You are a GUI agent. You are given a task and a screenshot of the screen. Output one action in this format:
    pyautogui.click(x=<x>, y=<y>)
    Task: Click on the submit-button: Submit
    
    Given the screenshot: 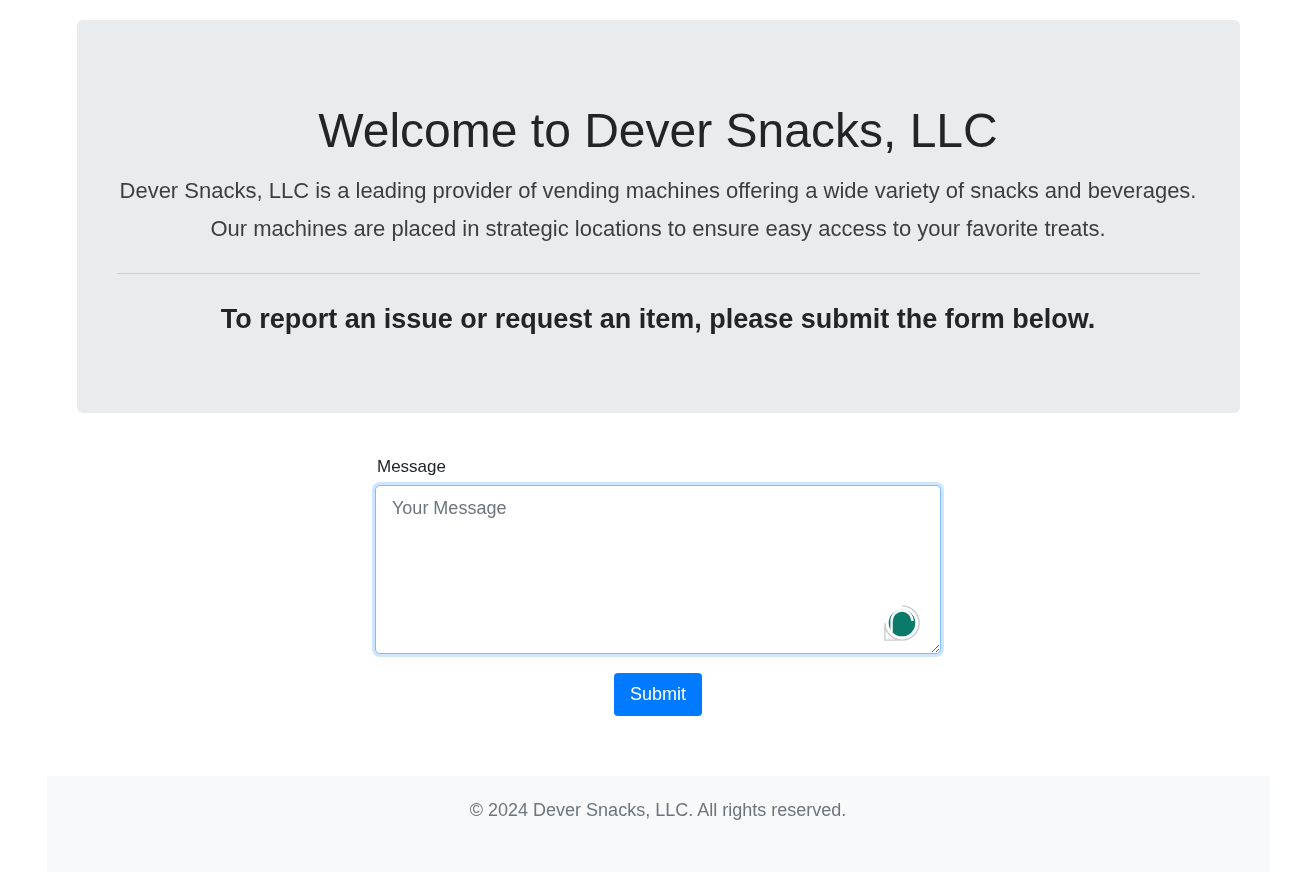 What is the action you would take?
    pyautogui.click(x=658, y=694)
    